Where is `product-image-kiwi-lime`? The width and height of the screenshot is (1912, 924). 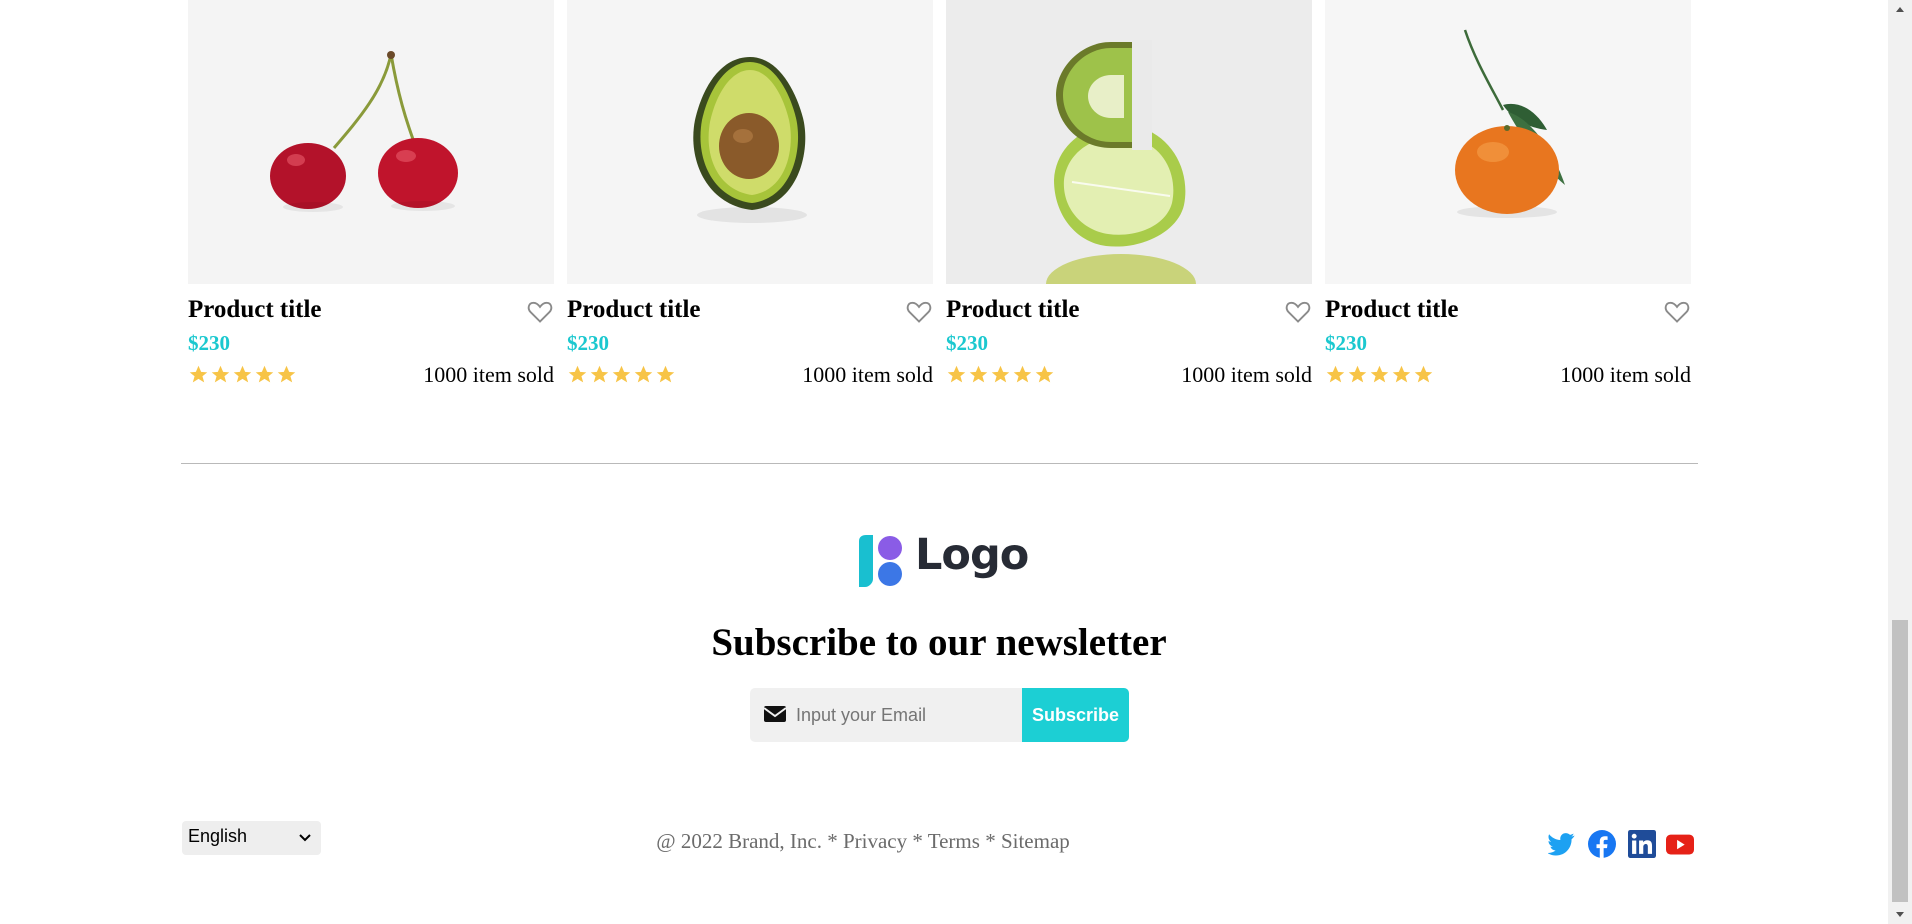 product-image-kiwi-lime is located at coordinates (1129, 142).